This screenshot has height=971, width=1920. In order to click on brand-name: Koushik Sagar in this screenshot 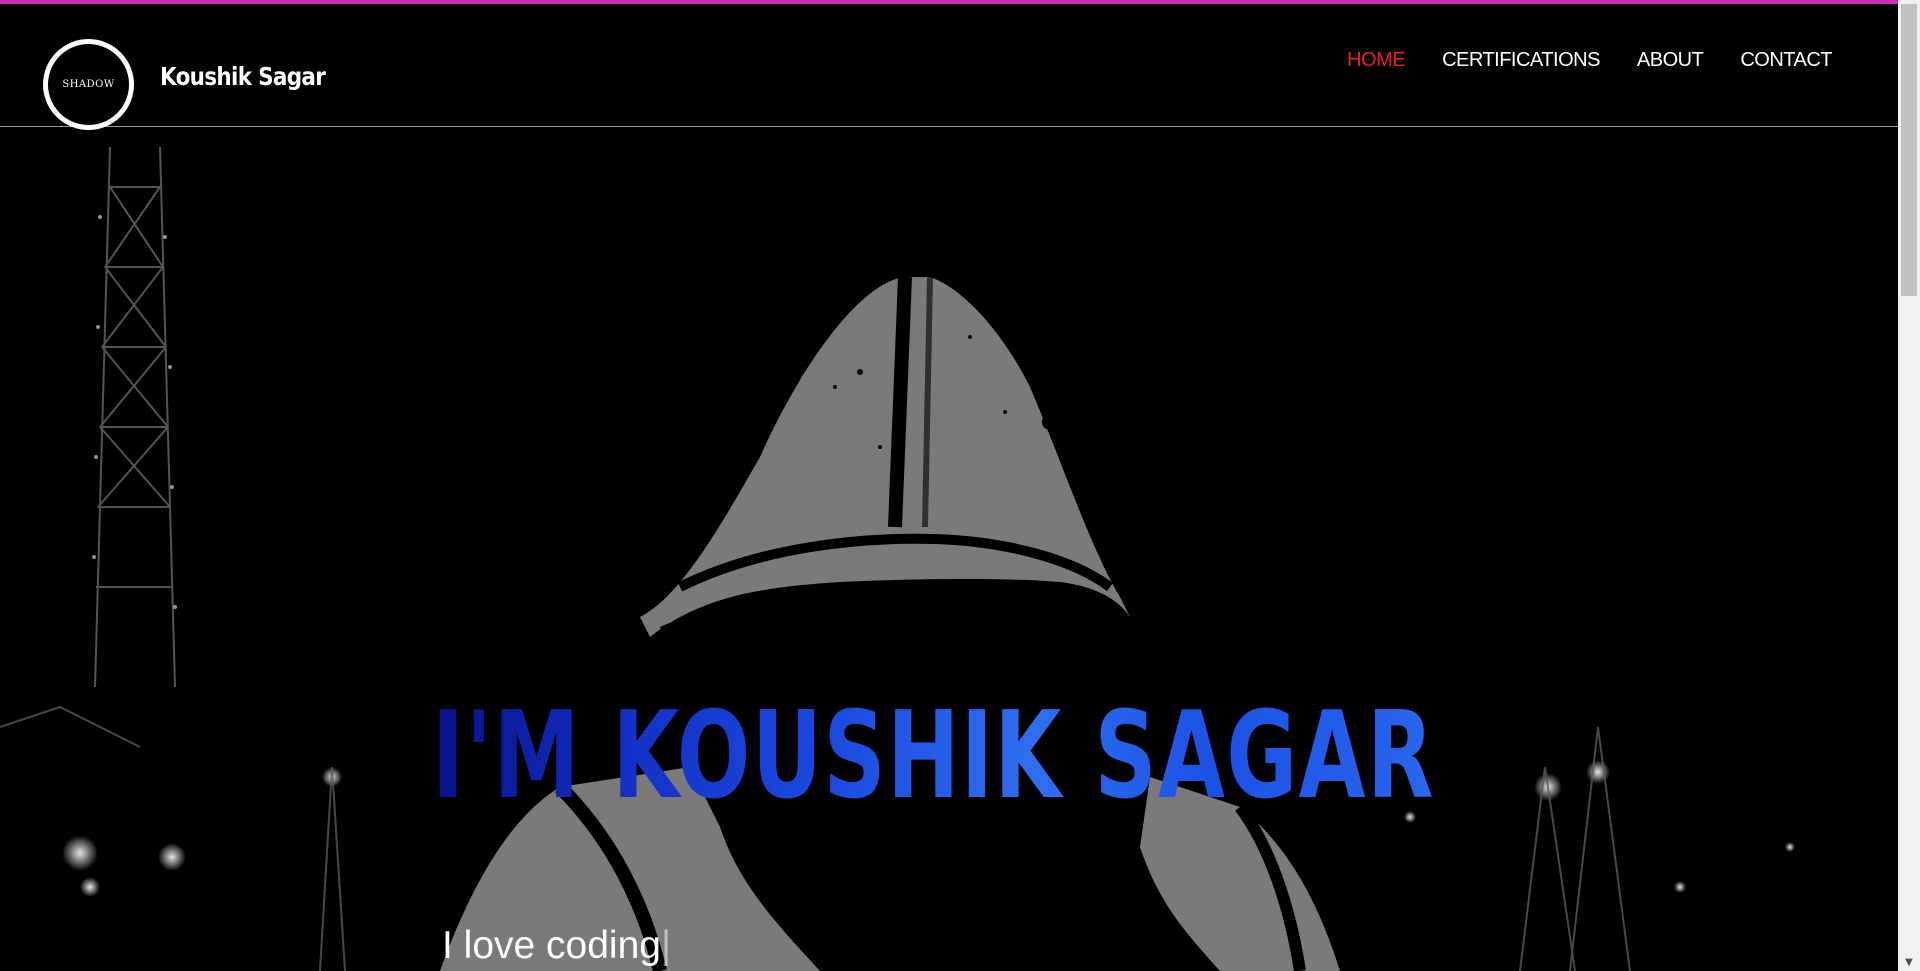, I will do `click(243, 76)`.